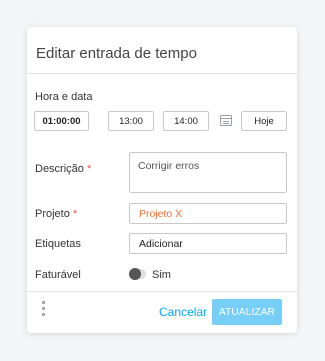 This screenshot has width=325, height=361. What do you see at coordinates (58, 275) in the screenshot?
I see `billable-label: Faturável` at bounding box center [58, 275].